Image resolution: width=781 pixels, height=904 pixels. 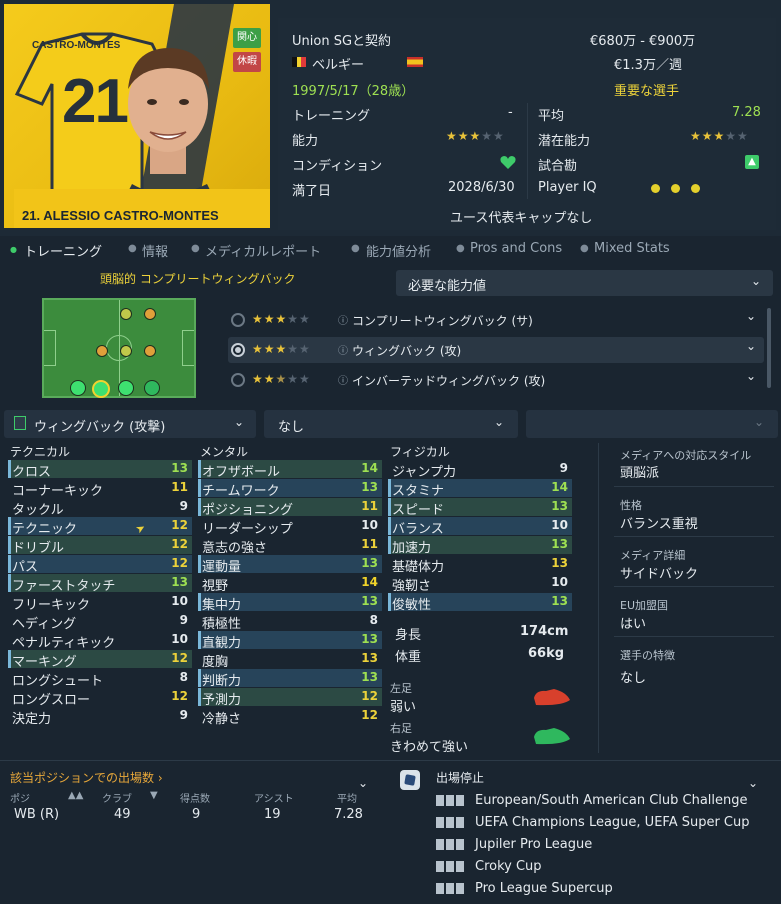 I want to click on attribute-row: 視野 14, so click(x=290, y=584).